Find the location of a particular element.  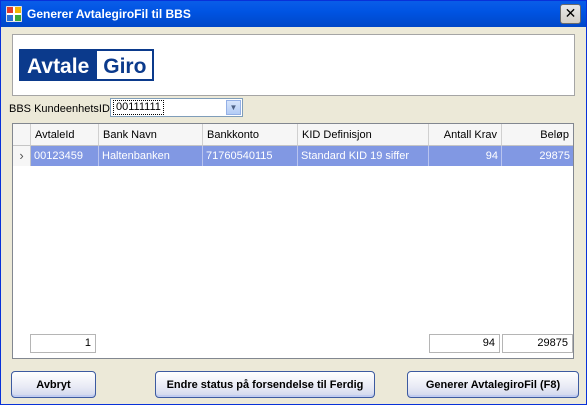

cell-antall-krav: 94 is located at coordinates (465, 156).